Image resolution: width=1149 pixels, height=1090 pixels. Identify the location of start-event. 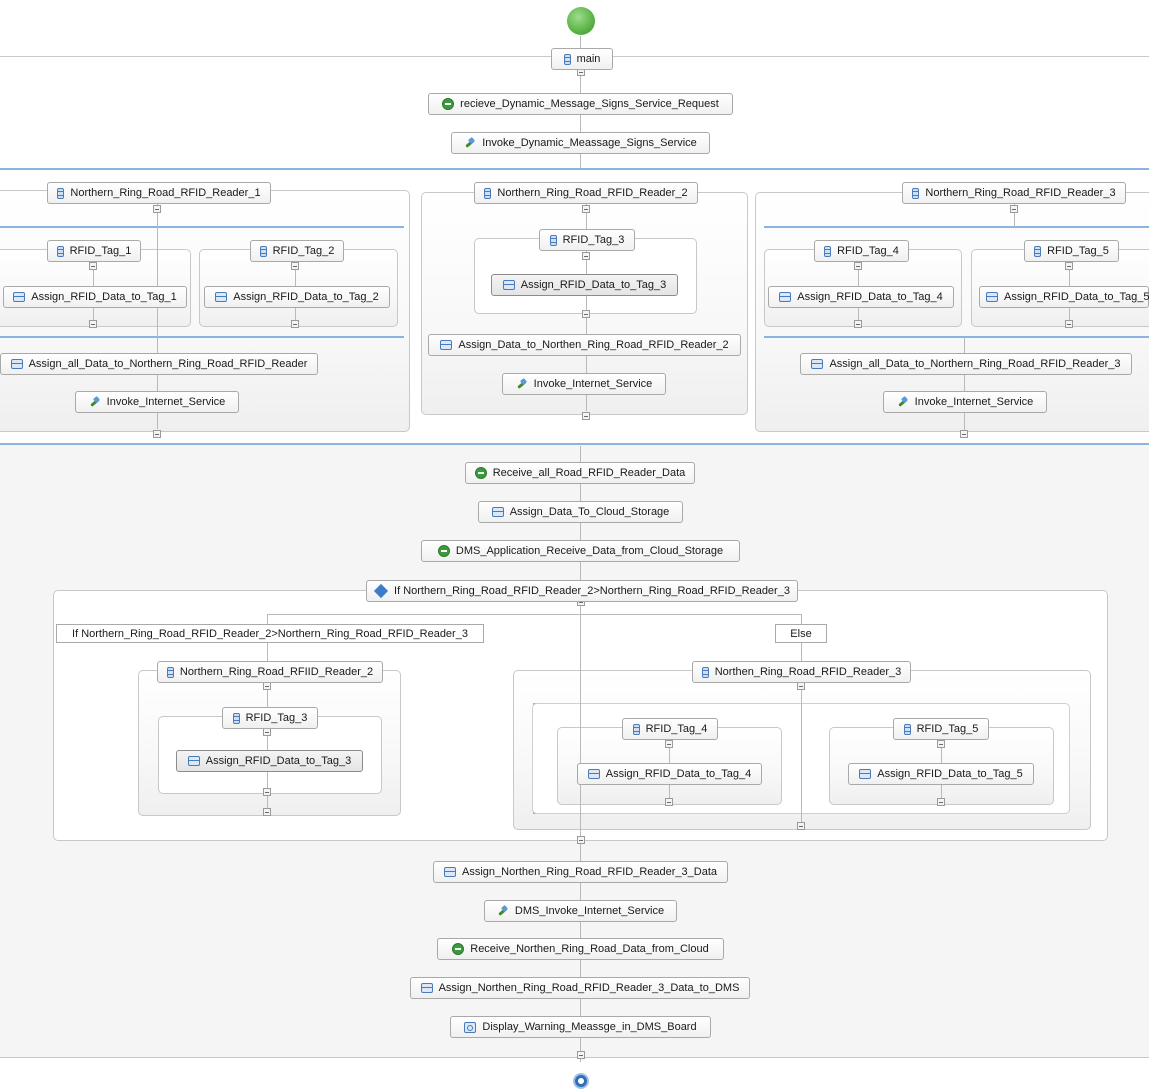
(581, 21).